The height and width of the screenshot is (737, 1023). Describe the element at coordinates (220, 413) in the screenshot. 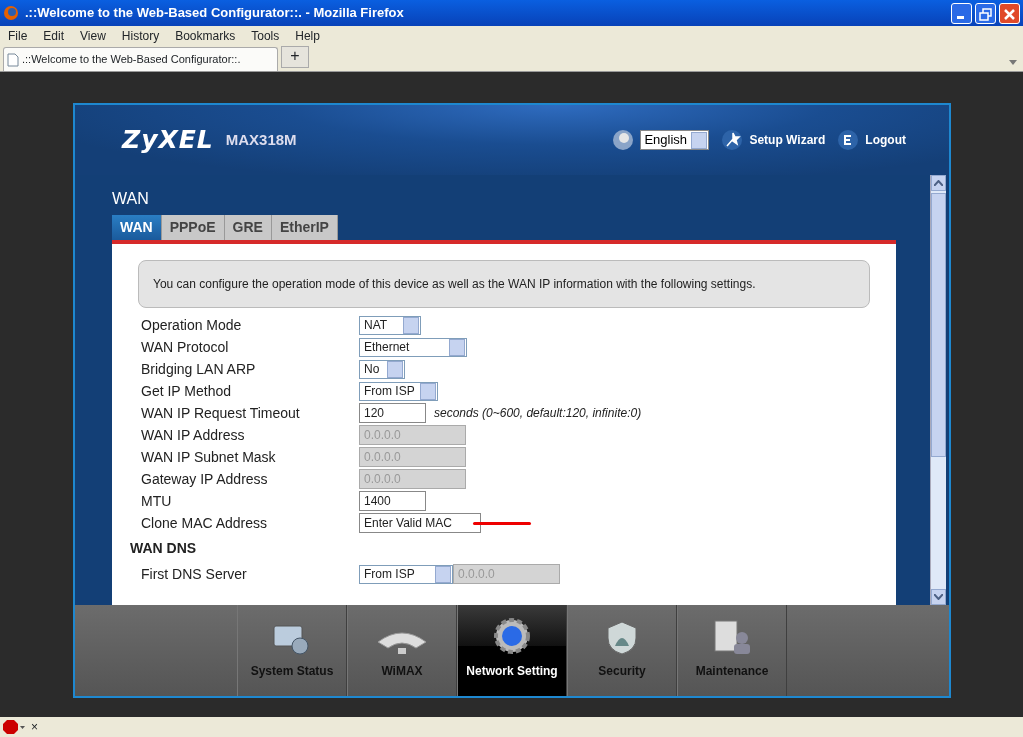

I see `field-label: WAN IP Request Timeout` at that location.